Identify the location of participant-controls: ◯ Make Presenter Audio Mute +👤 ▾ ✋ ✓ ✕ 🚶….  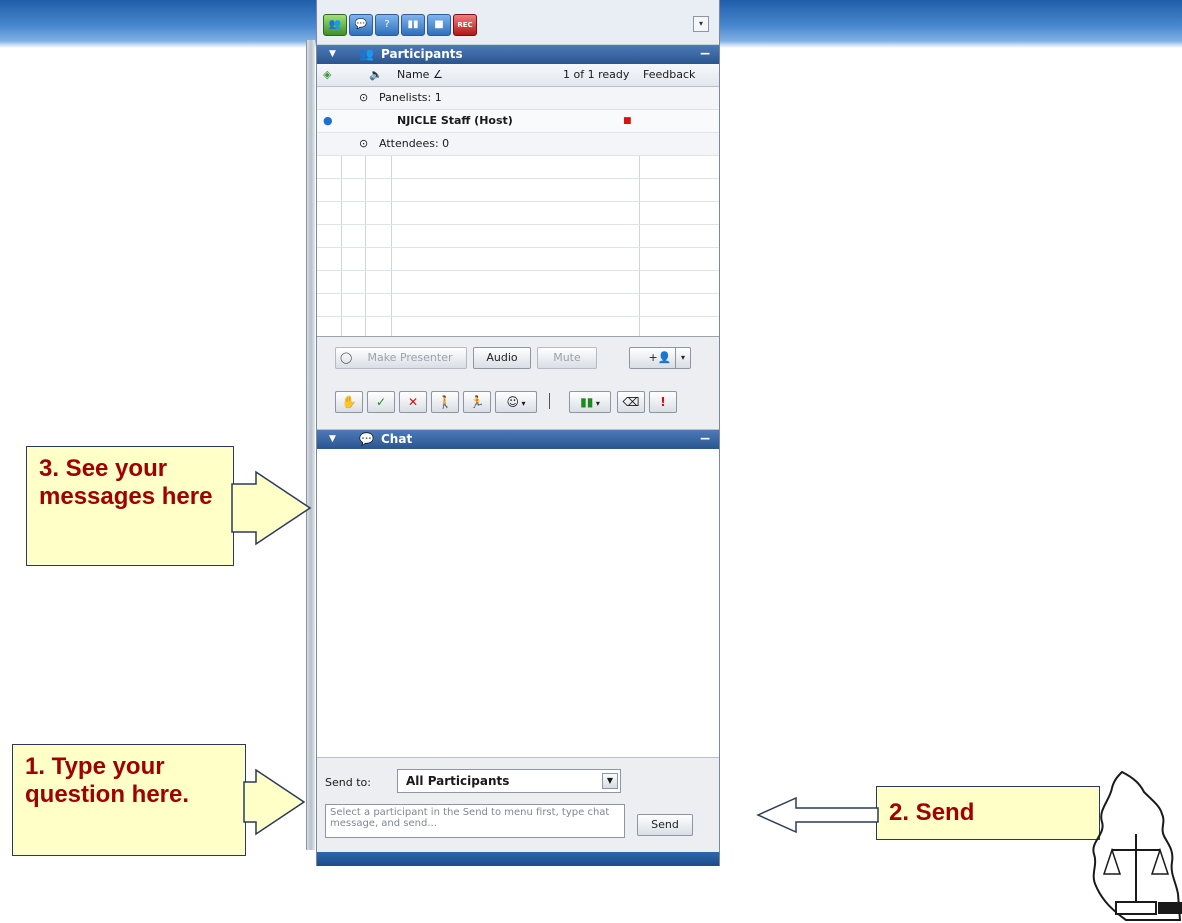
(518, 383).